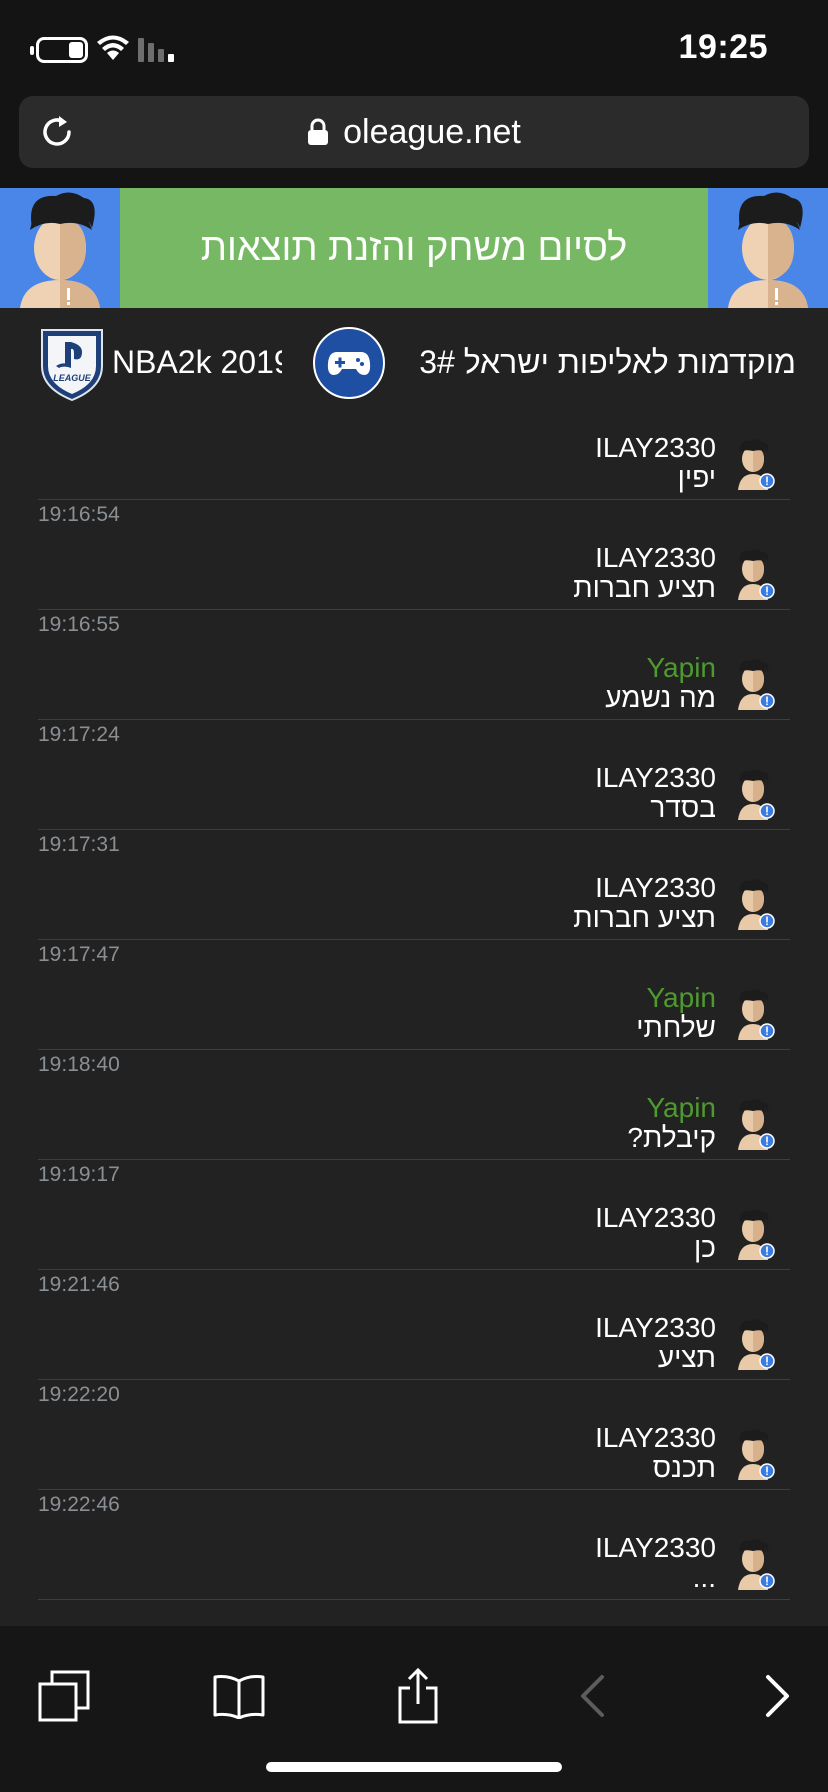 This screenshot has height=1792, width=828. Describe the element at coordinates (79, 514) in the screenshot. I see `message-timestamp: 19:16:54` at that location.